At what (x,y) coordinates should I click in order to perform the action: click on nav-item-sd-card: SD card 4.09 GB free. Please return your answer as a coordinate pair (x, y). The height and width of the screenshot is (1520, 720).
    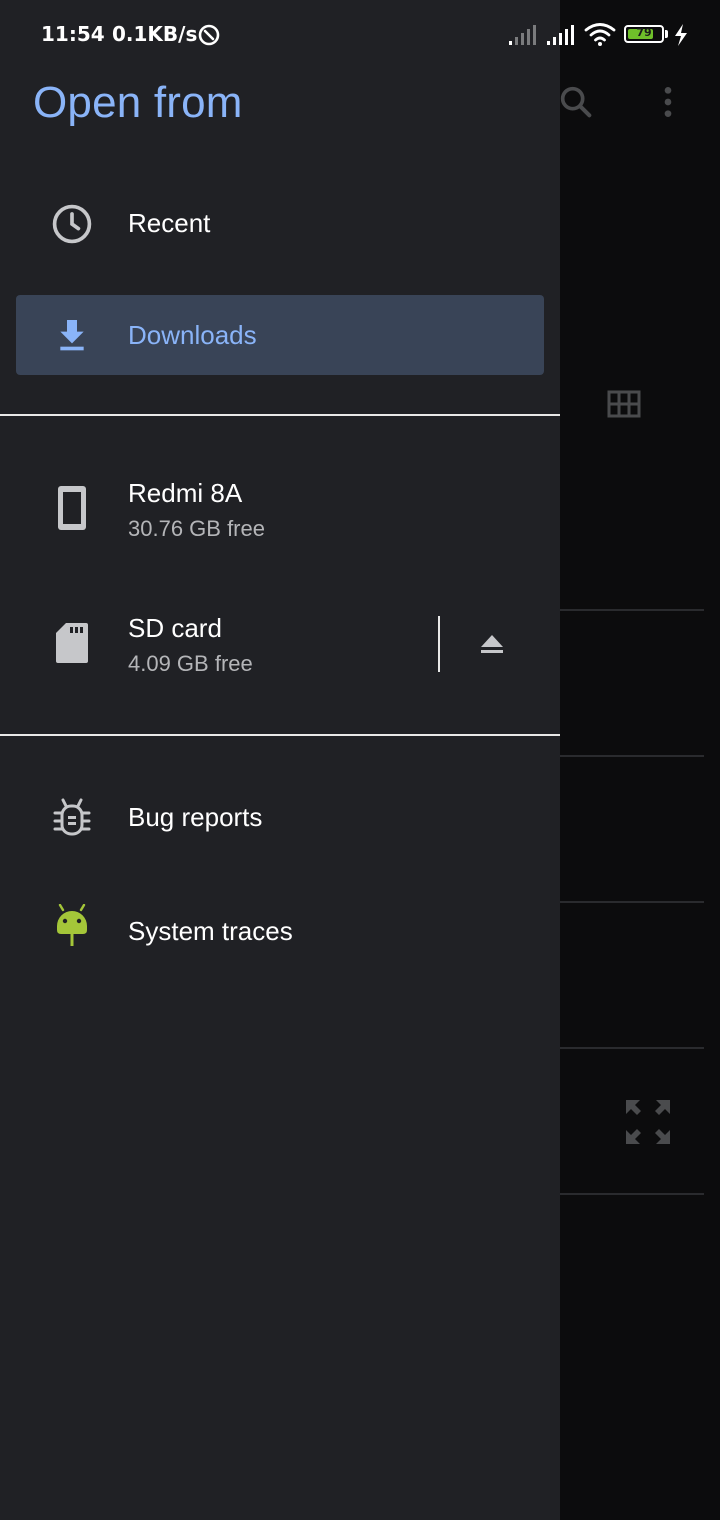
    Looking at the image, I should click on (280, 648).